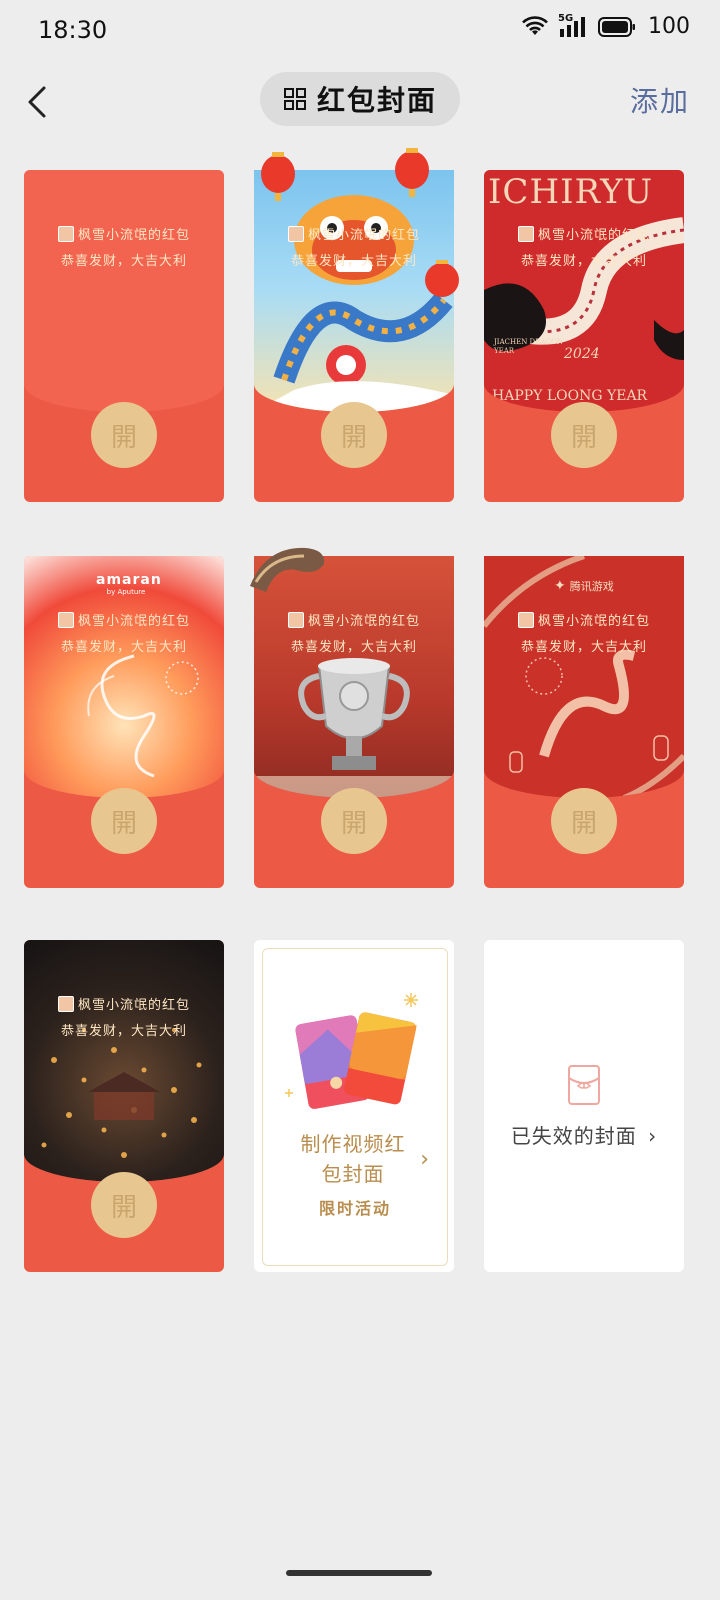 This screenshot has width=720, height=1600. What do you see at coordinates (351, 1051) in the screenshot?
I see `red-envelopes-icon` at bounding box center [351, 1051].